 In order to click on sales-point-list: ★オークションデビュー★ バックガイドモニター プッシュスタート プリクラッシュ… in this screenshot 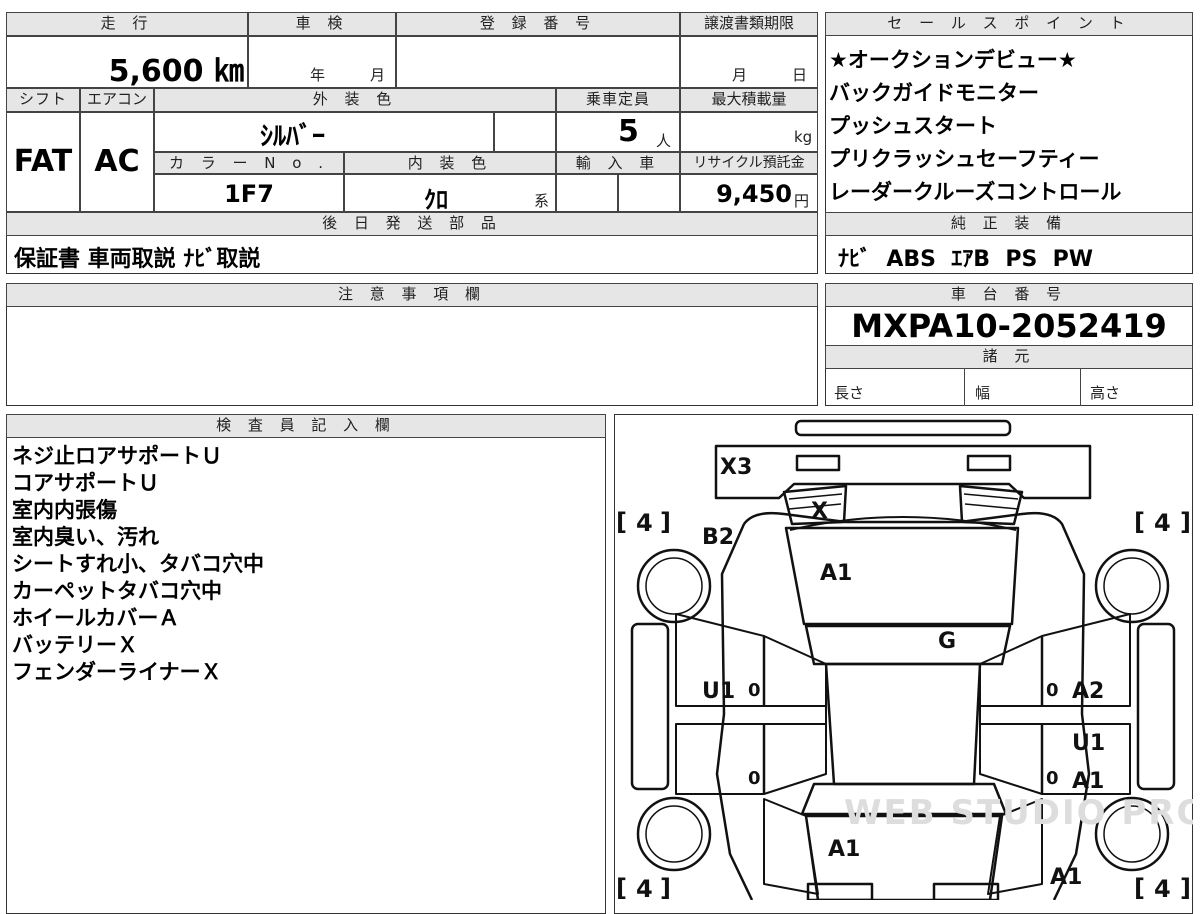, I will do `click(1009, 129)`.